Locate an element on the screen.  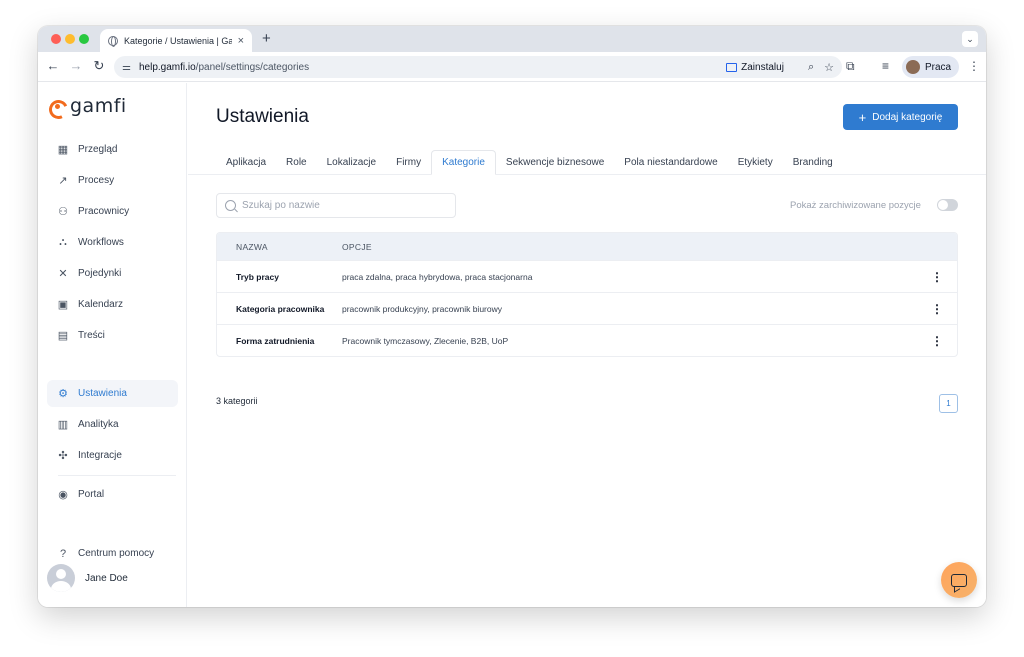
tab-etykiety: Etykiety is located at coordinates (755, 162).